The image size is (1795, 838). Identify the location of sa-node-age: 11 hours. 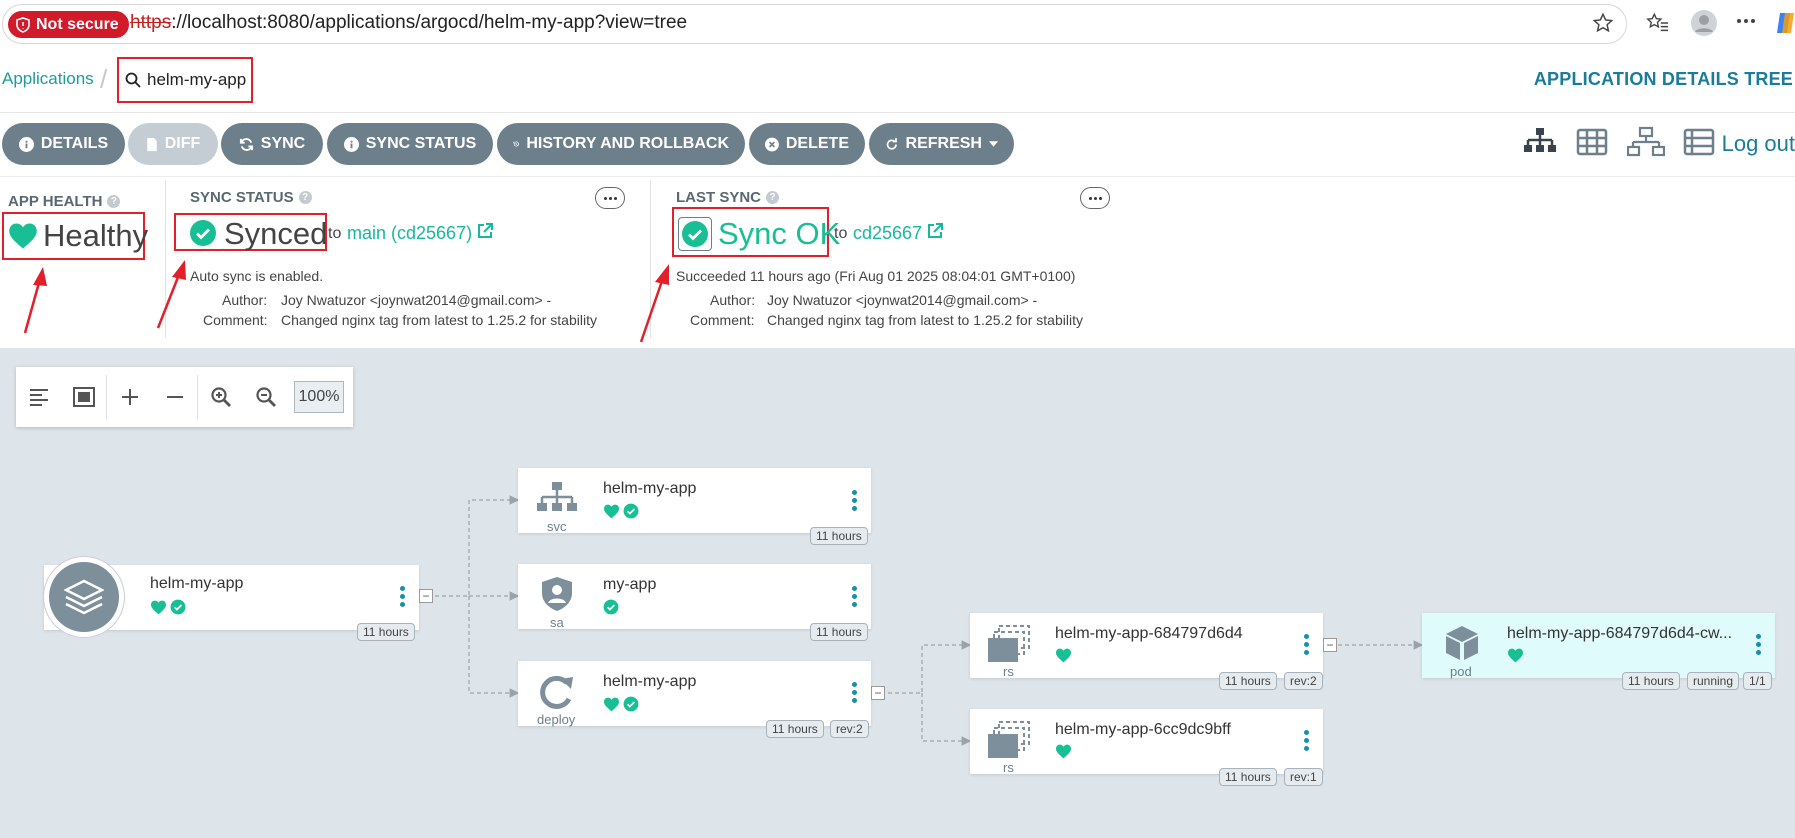
(839, 632).